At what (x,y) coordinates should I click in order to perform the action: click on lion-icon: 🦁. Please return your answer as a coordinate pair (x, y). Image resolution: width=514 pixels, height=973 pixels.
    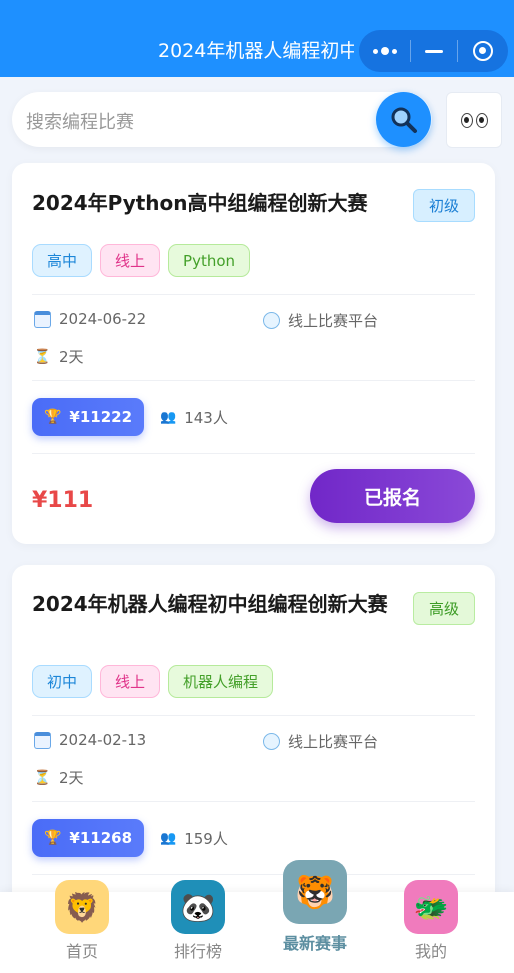
    Looking at the image, I should click on (82, 907).